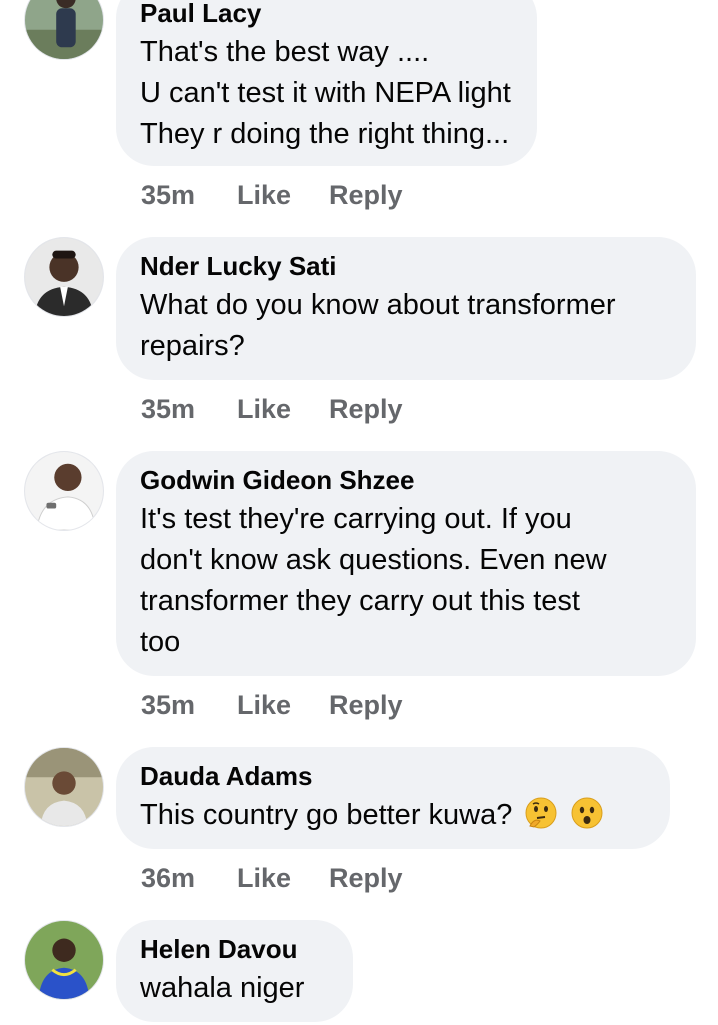 This screenshot has width=718, height=1025. What do you see at coordinates (541, 813) in the screenshot?
I see `thinking-face-icon` at bounding box center [541, 813].